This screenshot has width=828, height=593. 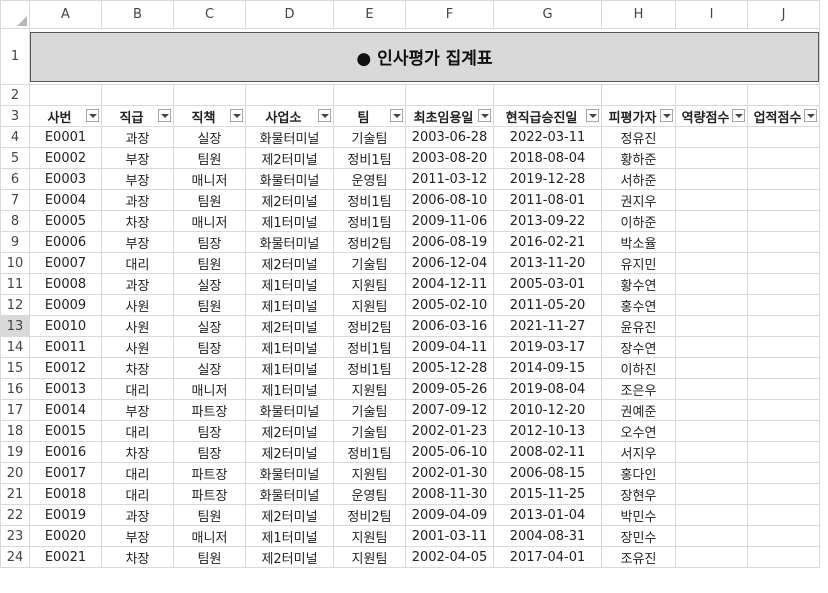 I want to click on cell: 2004-12-11, so click(x=449, y=284).